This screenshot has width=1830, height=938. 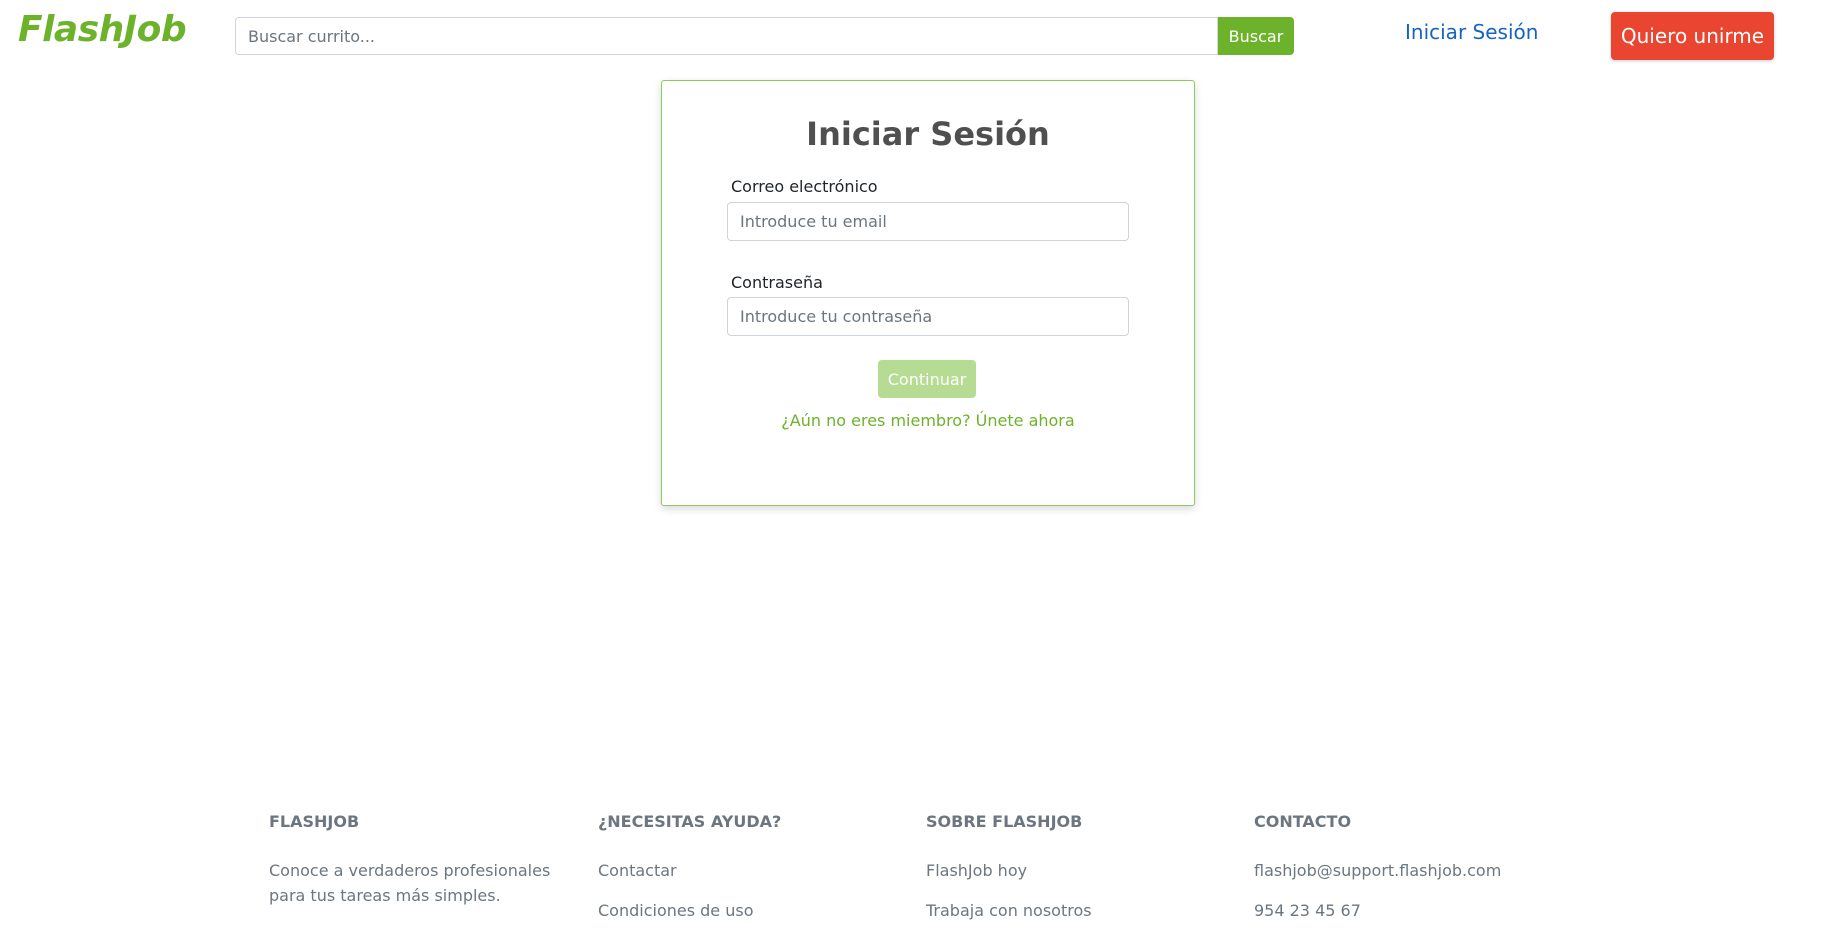 What do you see at coordinates (928, 134) in the screenshot?
I see `login-title: Iniciar Sesión` at bounding box center [928, 134].